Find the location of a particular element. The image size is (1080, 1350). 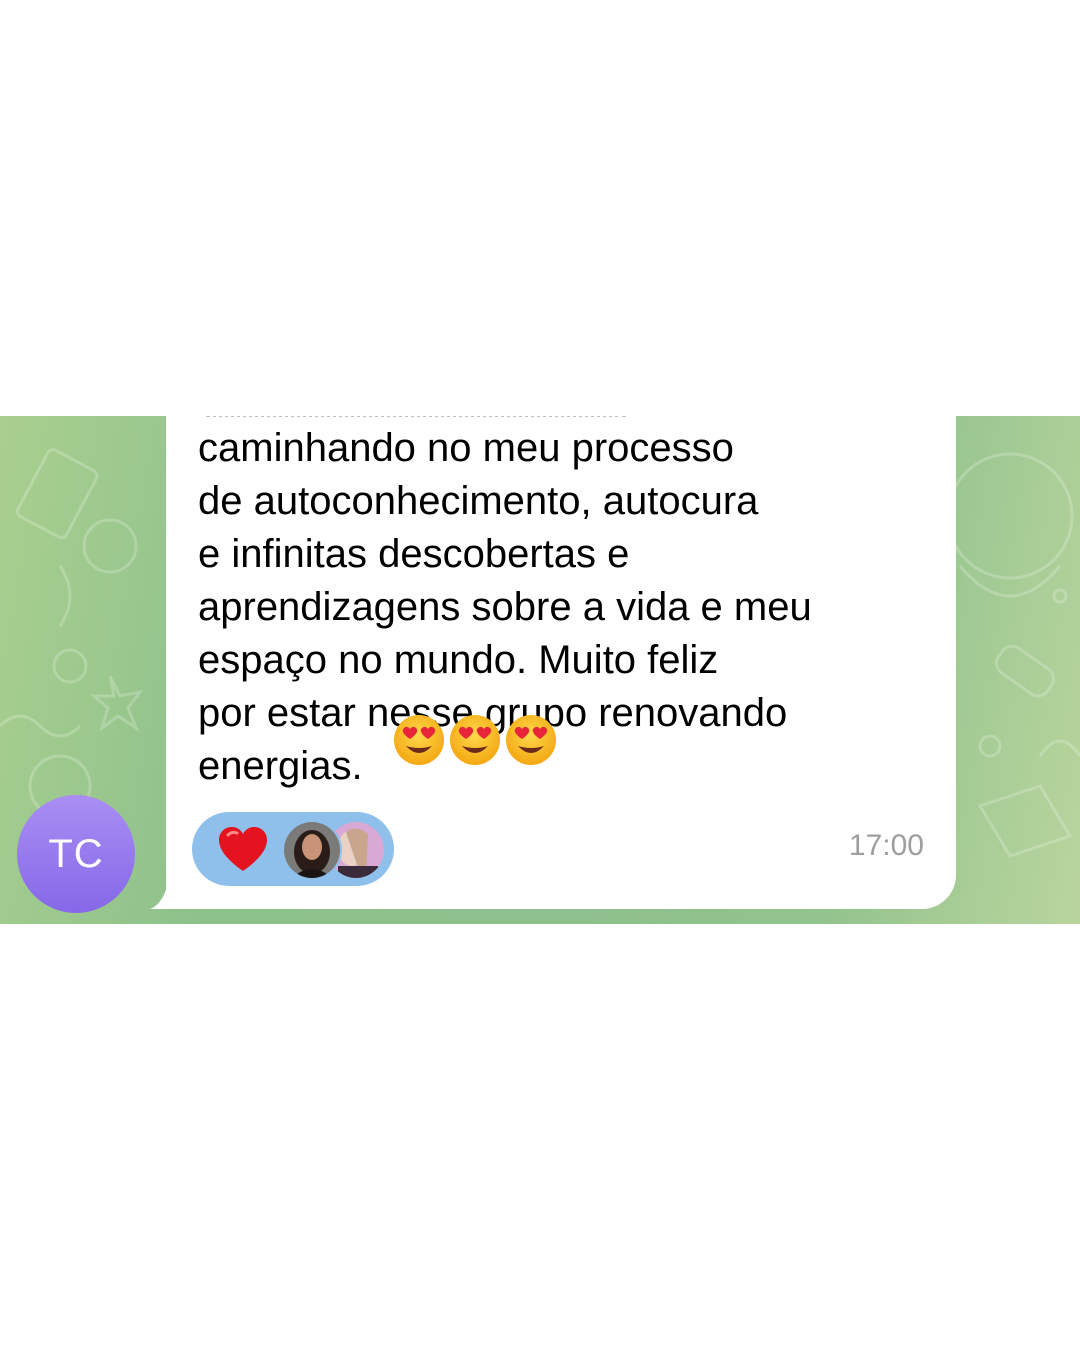

sender-avatar: TC is located at coordinates (76, 854).